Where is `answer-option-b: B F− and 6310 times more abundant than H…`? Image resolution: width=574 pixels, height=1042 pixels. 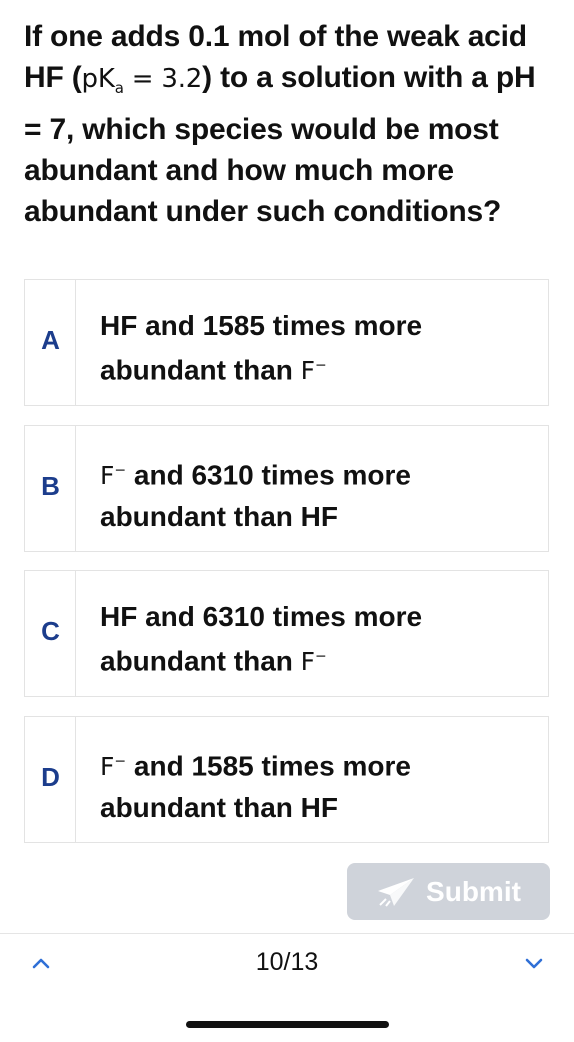 answer-option-b: B F− and 6310 times more abundant than H… is located at coordinates (286, 488).